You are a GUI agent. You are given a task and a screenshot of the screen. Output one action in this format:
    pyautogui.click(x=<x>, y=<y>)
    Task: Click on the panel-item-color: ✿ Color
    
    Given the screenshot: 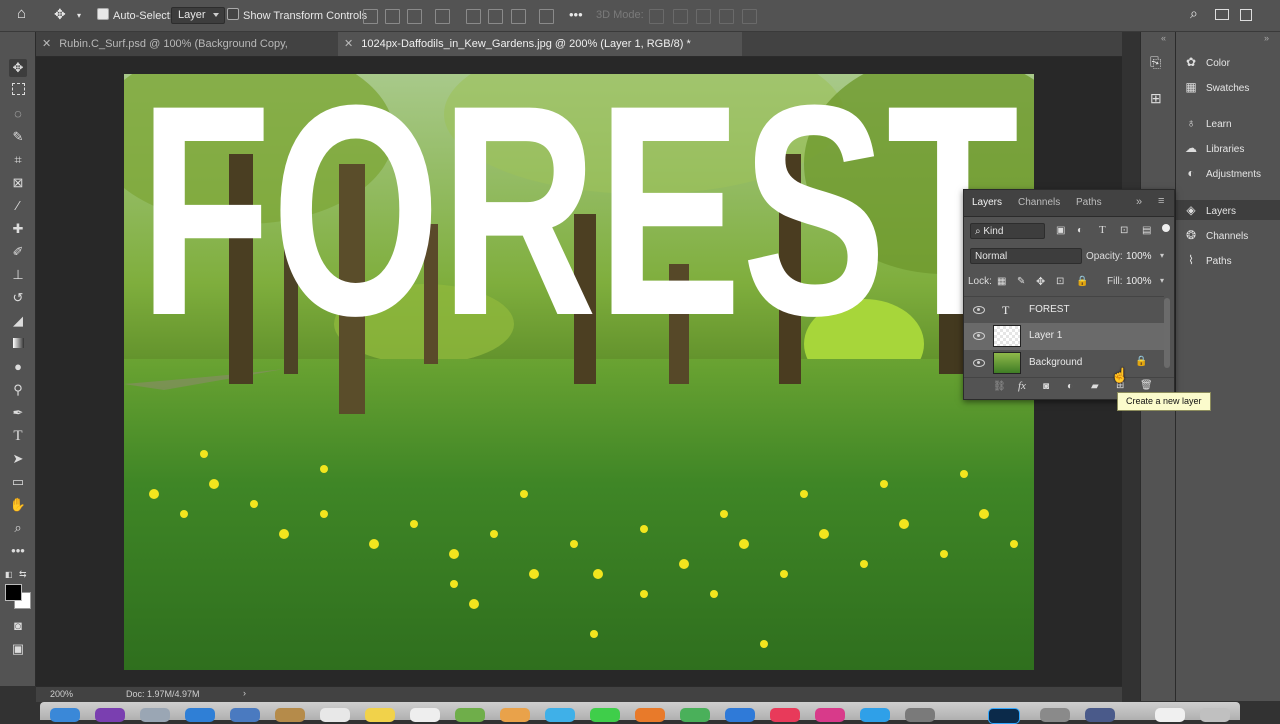 What is the action you would take?
    pyautogui.click(x=1207, y=62)
    